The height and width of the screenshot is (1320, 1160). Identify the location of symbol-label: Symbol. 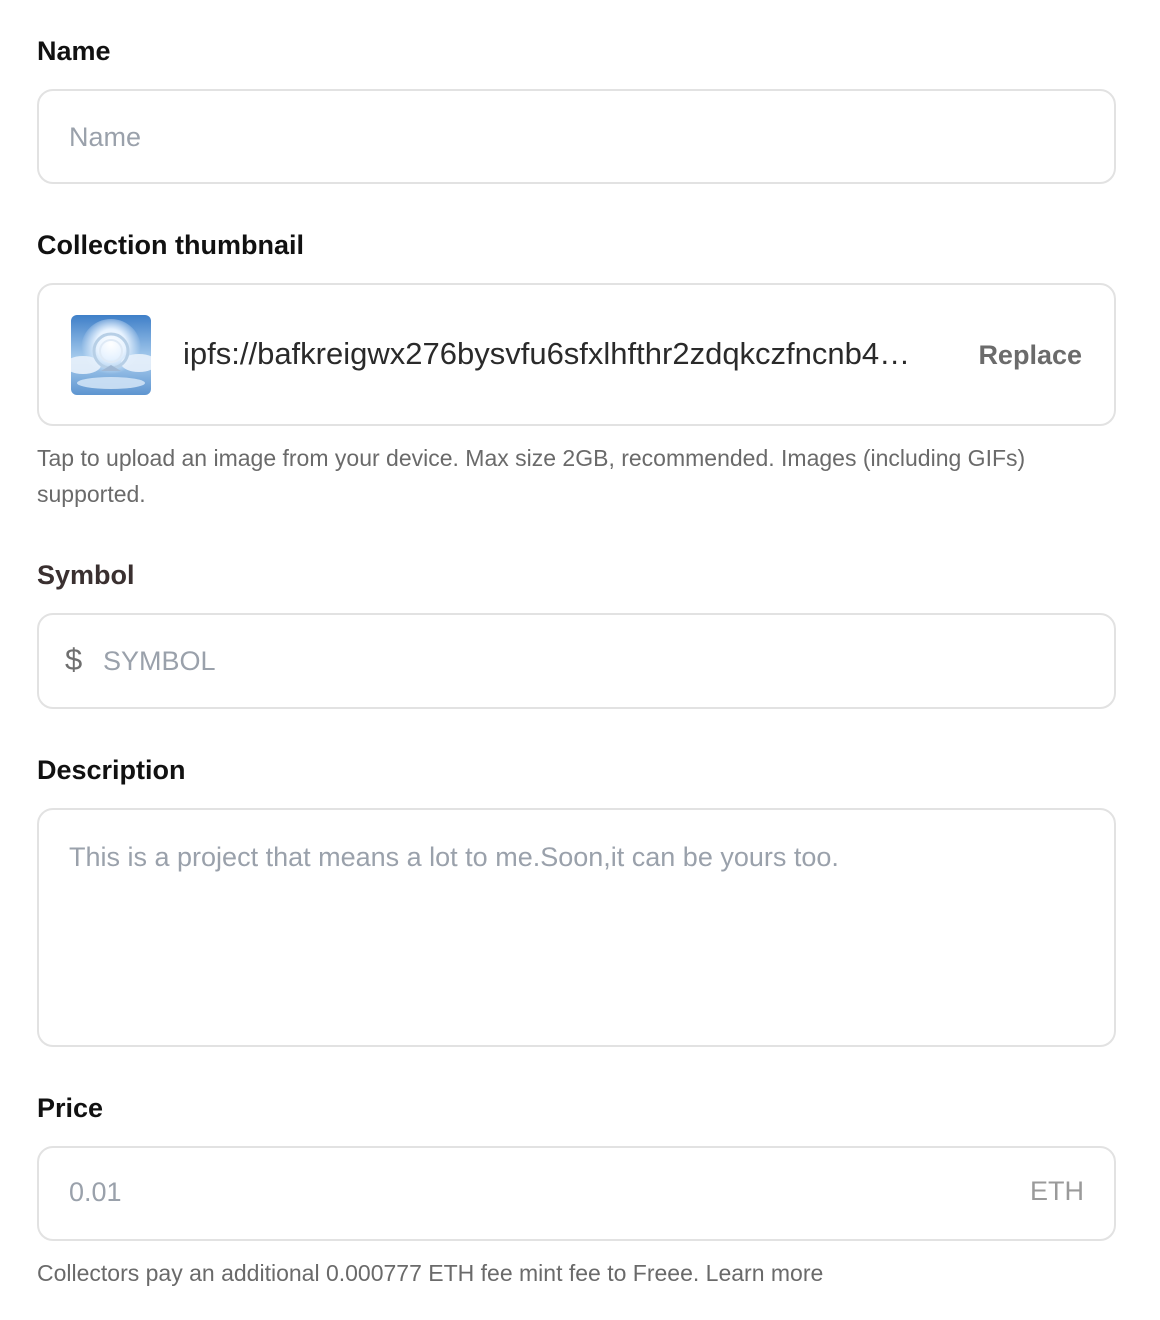
(86, 575).